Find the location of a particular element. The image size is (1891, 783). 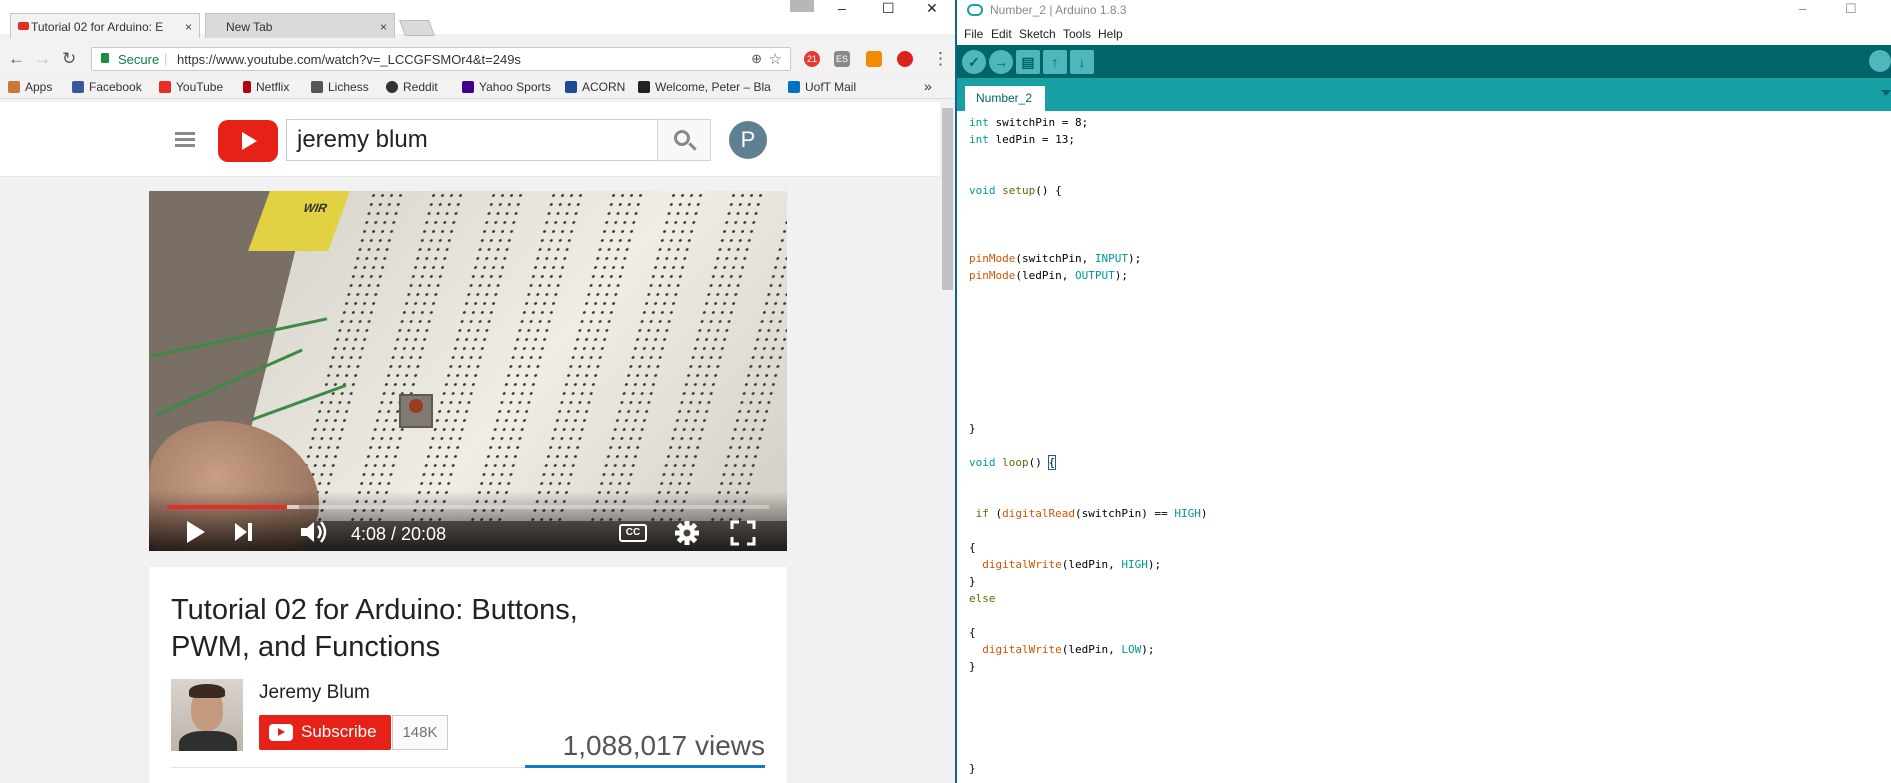

arduino-tab-bar: Number_2 is located at coordinates (1424, 94).